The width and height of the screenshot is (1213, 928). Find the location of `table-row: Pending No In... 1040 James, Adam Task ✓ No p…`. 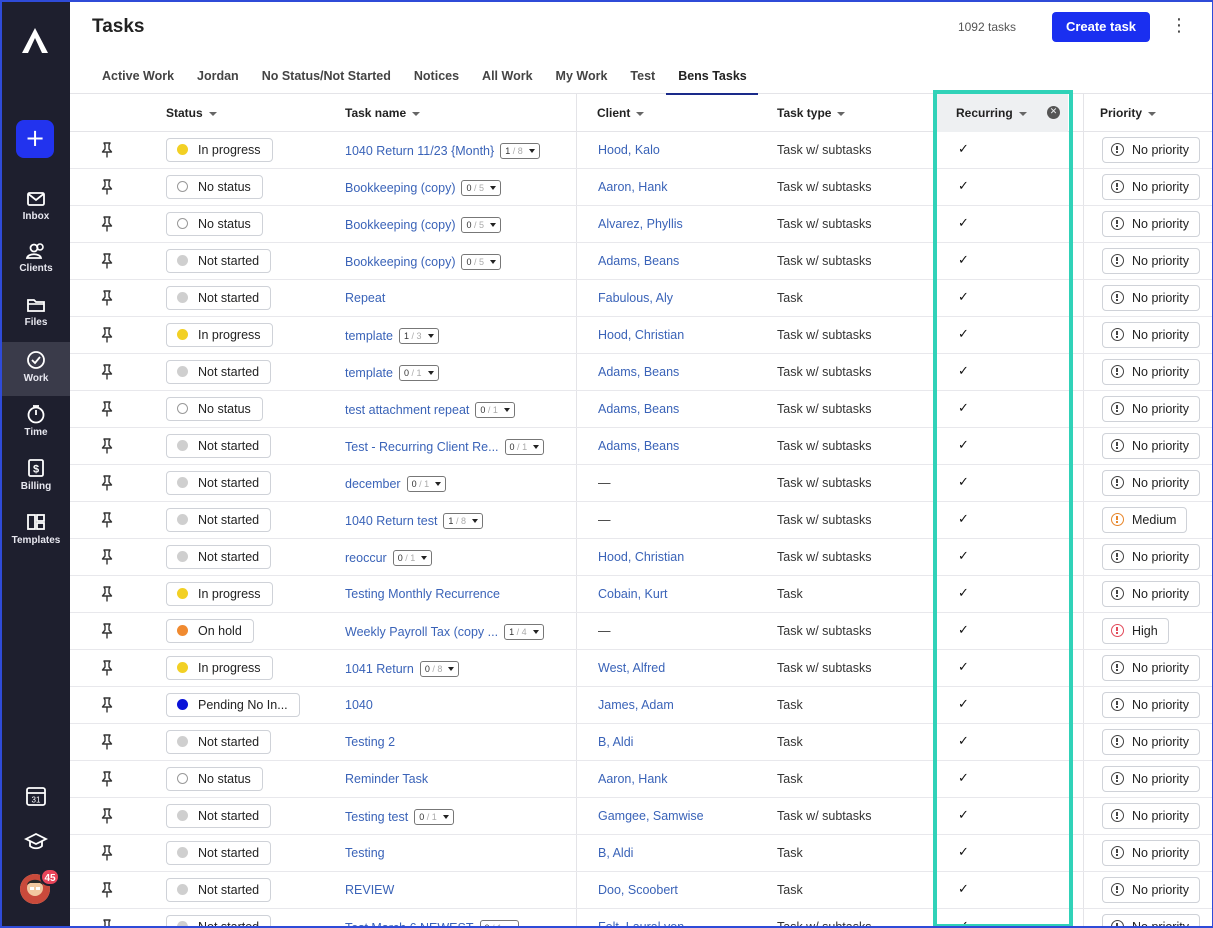

table-row: Pending No In... 1040 James, Adam Task ✓ No p… is located at coordinates (641, 705).